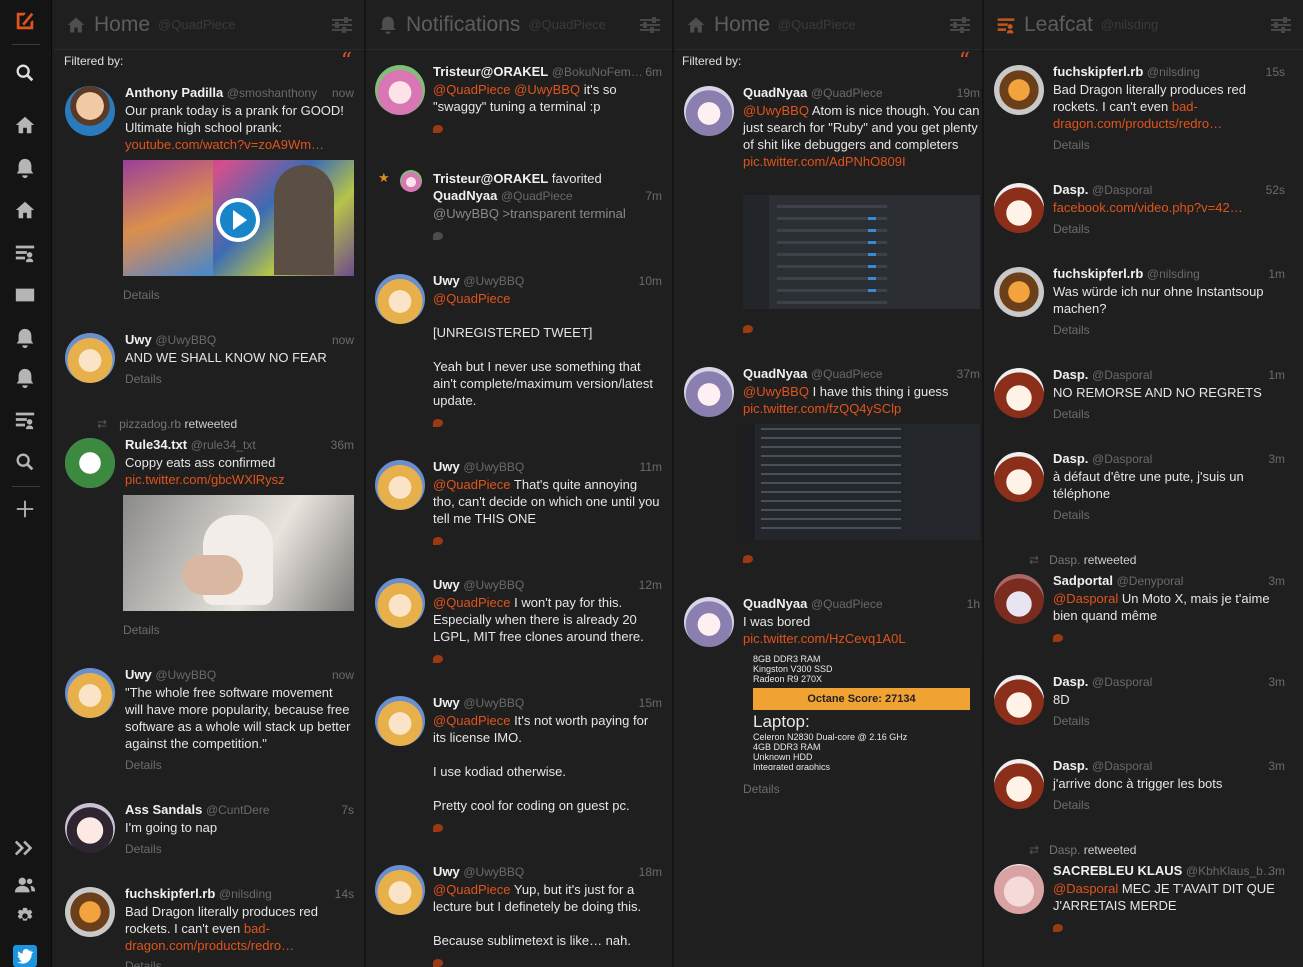 This screenshot has height=967, width=1303. What do you see at coordinates (650, 281) in the screenshot?
I see `tweet-time: 10m` at bounding box center [650, 281].